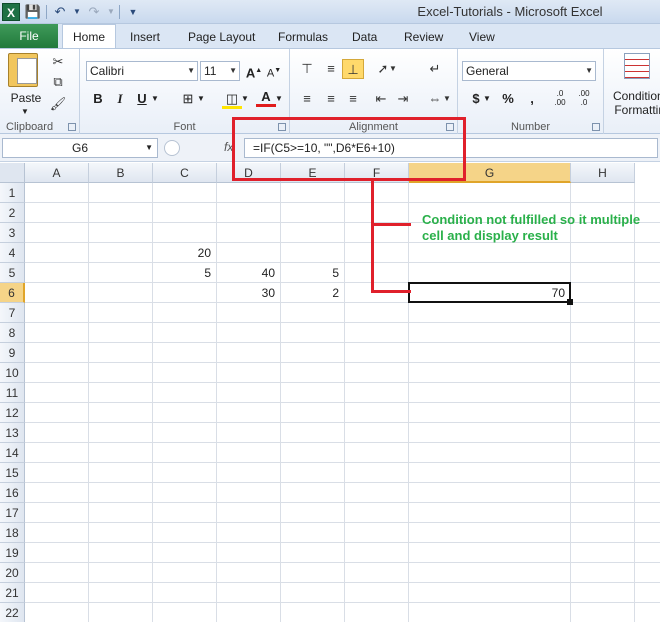  I want to click on window-title: Excel-Tutorials - Microsoft Excel, so click(510, 11).